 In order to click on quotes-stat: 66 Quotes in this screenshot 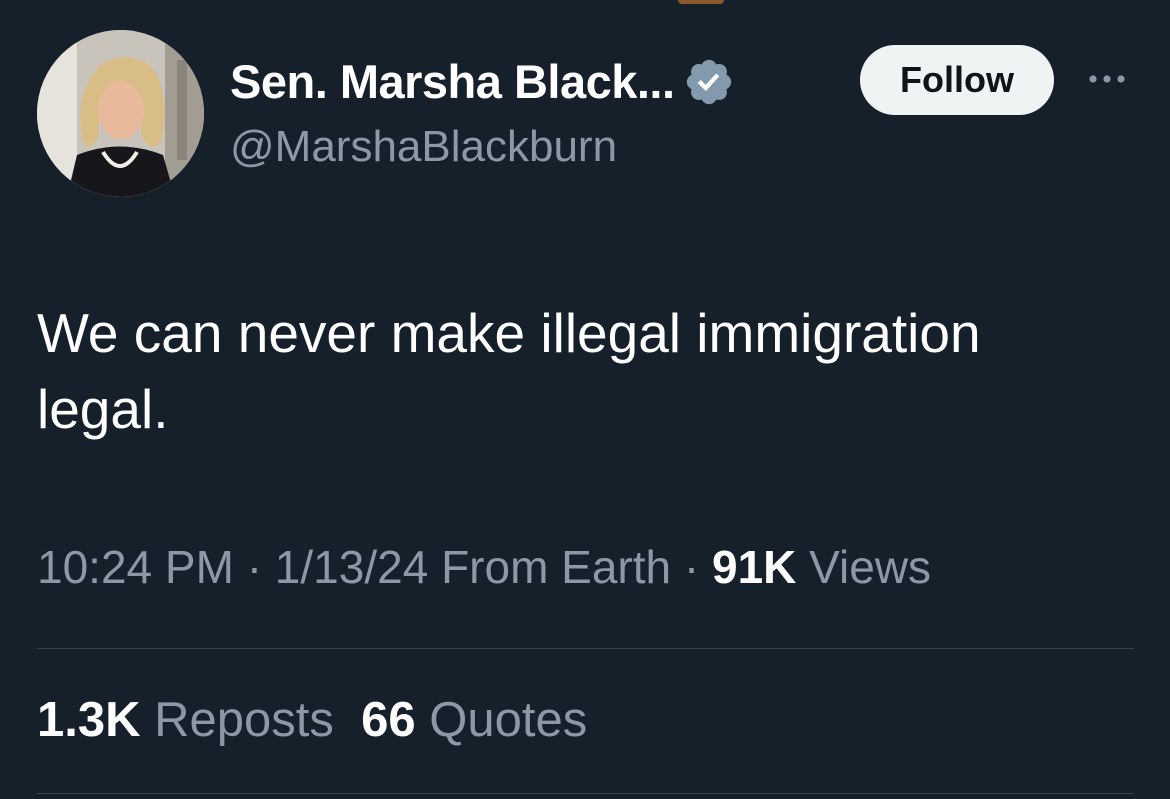, I will do `click(474, 720)`.